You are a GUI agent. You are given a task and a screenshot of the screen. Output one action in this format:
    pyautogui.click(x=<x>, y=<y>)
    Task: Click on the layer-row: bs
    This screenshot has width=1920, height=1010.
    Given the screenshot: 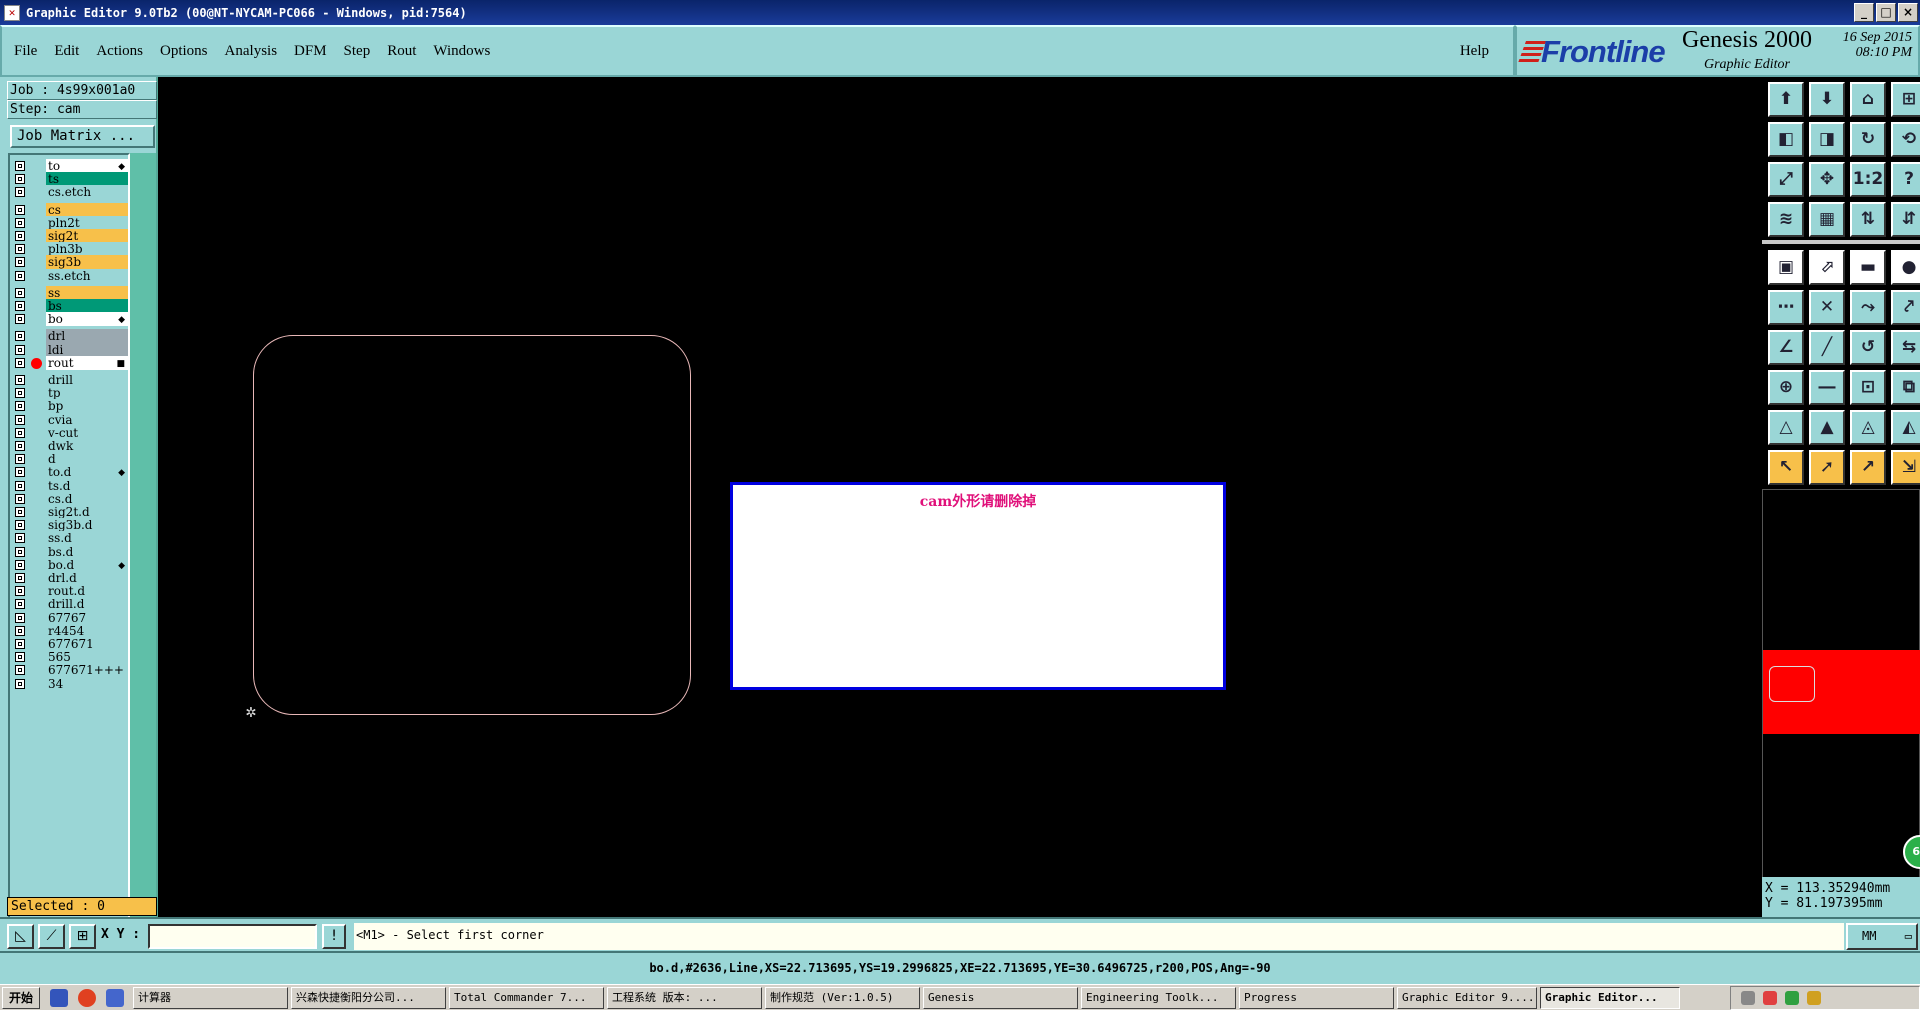 What is the action you would take?
    pyautogui.click(x=70, y=306)
    